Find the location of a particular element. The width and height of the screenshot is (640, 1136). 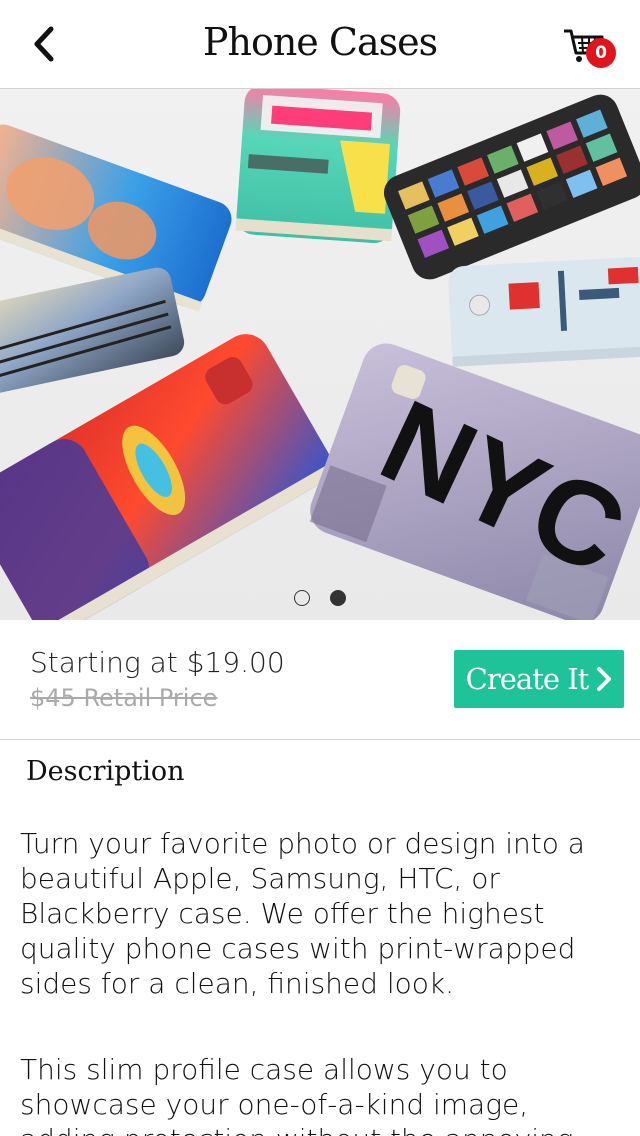

nav-header: Phone Cases 0 is located at coordinates (320, 44).